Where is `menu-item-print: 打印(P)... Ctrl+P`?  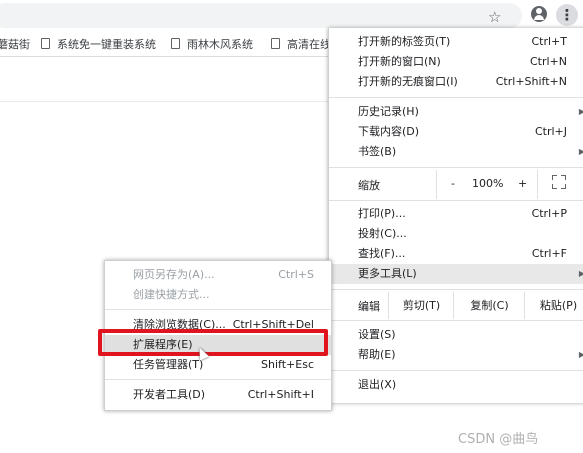 menu-item-print: 打印(P)... Ctrl+P is located at coordinates (456, 214).